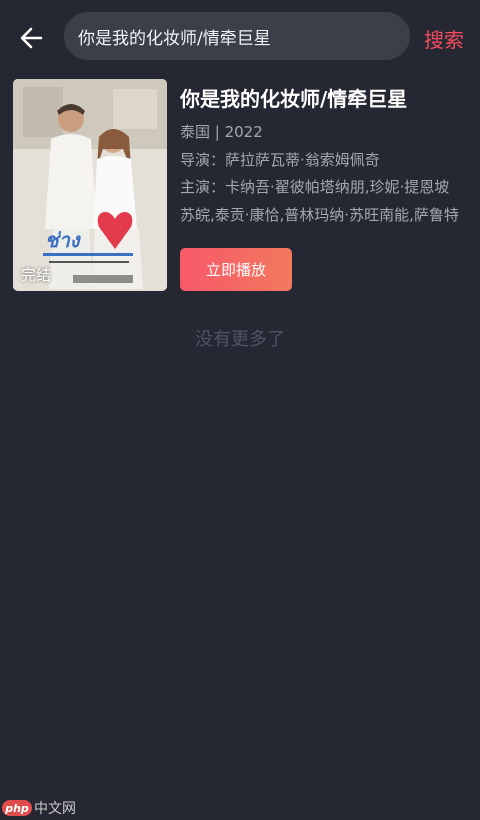 The height and width of the screenshot is (820, 480). Describe the element at coordinates (319, 215) in the screenshot. I see `cast-line-2: 苏皖,泰贡·康恰,普林玛纳·苏旺南能,萨鲁特` at that location.